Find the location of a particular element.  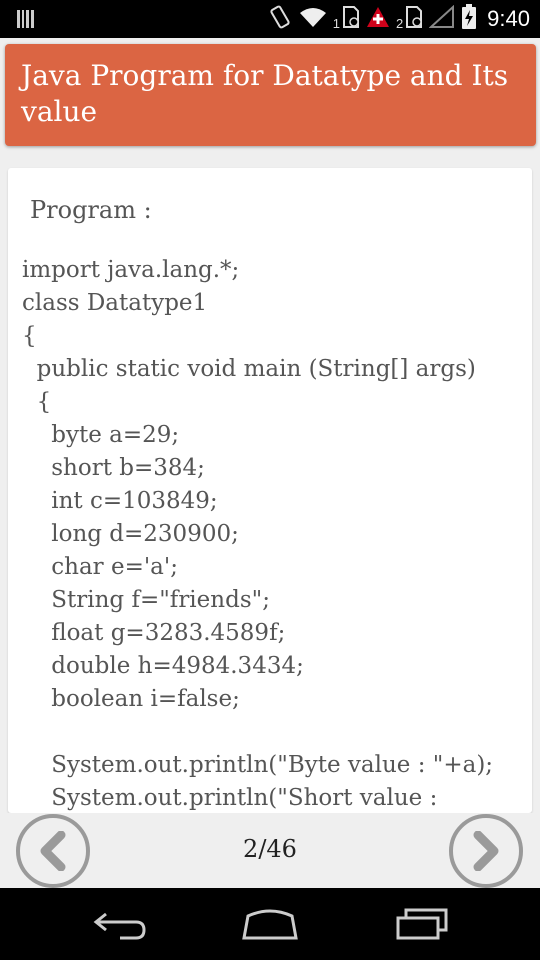

program-label: Program : is located at coordinates (91, 210).